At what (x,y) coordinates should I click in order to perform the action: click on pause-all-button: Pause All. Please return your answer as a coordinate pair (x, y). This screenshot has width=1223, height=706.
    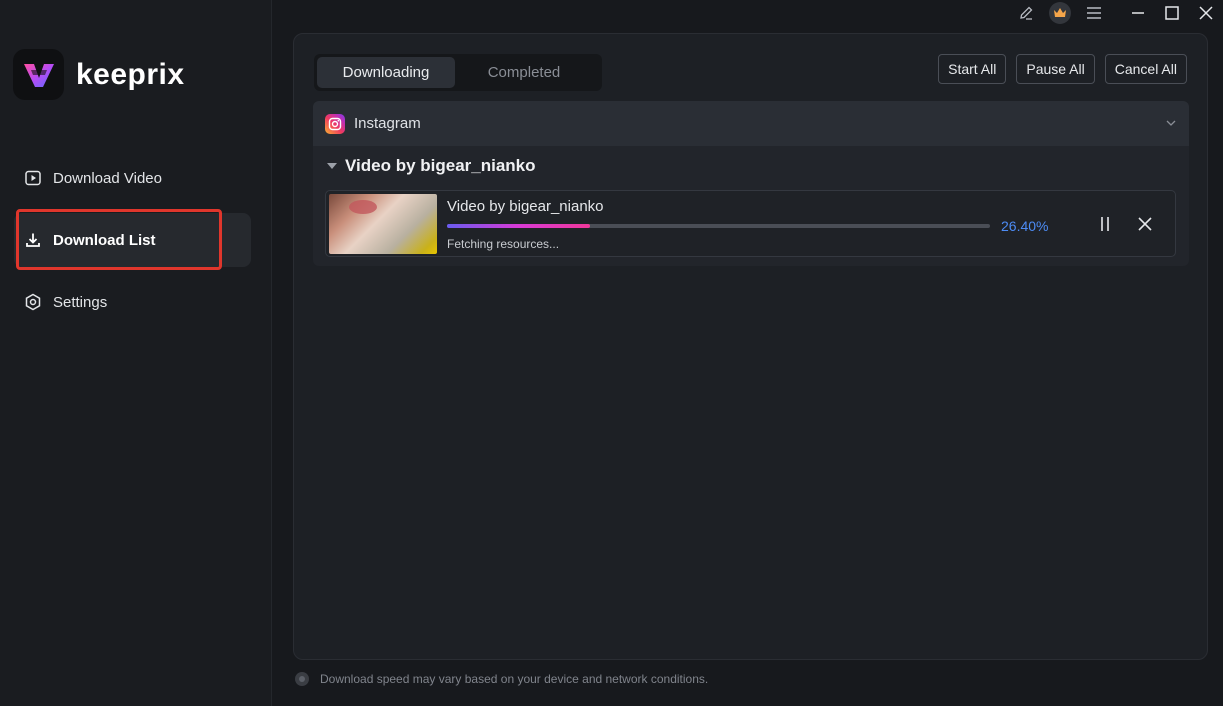
    Looking at the image, I should click on (1055, 69).